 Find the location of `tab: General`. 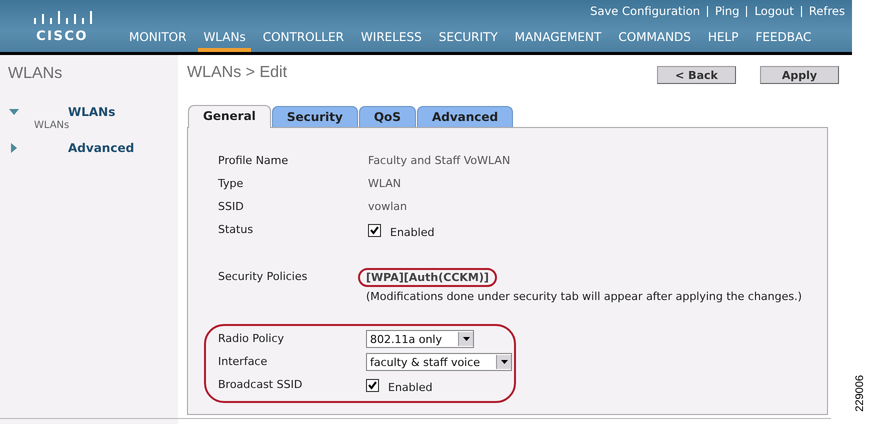

tab: General is located at coordinates (229, 116).